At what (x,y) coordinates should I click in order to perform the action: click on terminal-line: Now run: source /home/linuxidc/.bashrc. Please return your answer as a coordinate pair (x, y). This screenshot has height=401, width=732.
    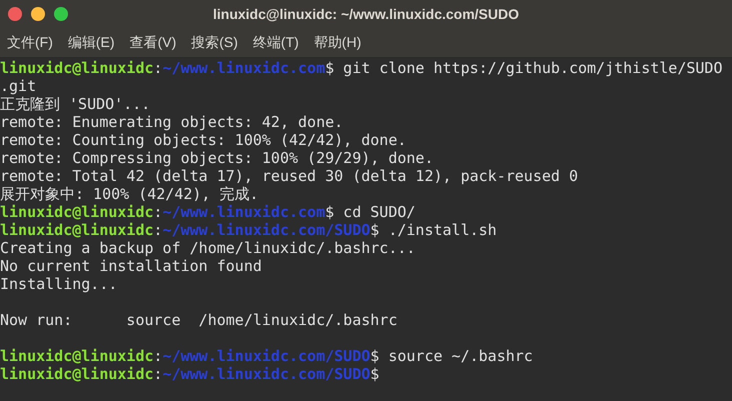
    Looking at the image, I should click on (199, 320).